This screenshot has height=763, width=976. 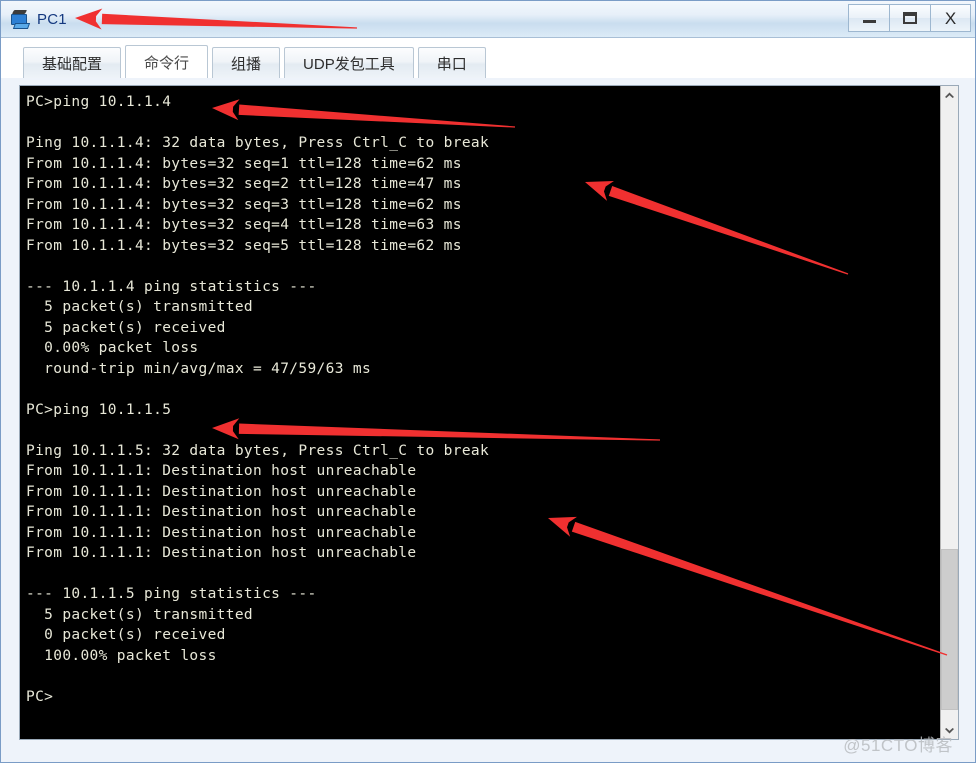 I want to click on close-icon: X, so click(x=950, y=18).